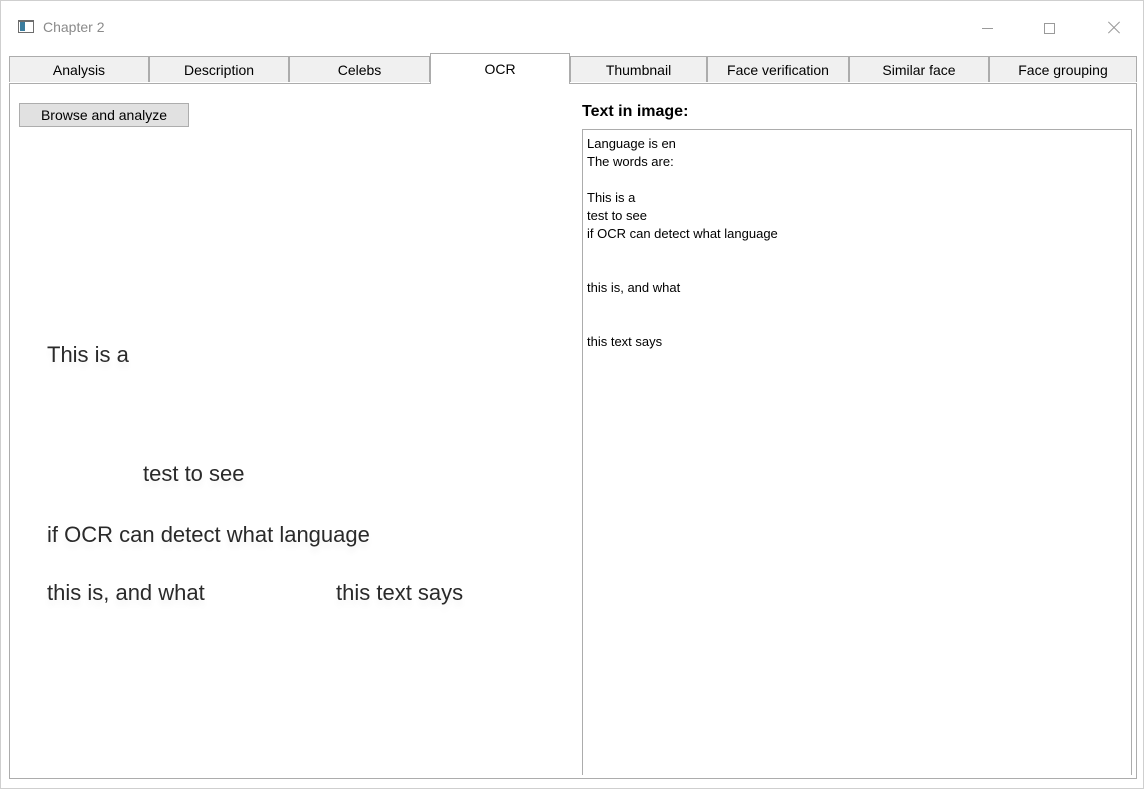  What do you see at coordinates (919, 69) in the screenshot?
I see `tab-similar-face: Similar face` at bounding box center [919, 69].